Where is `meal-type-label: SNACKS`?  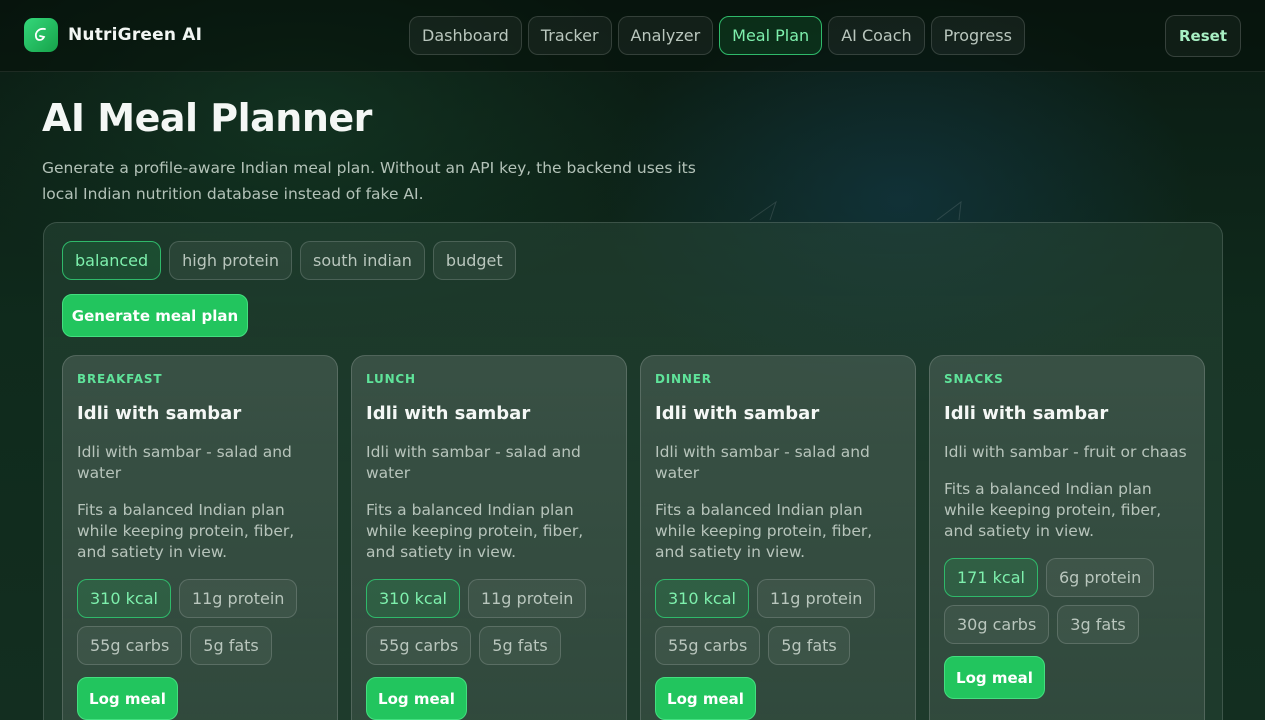 meal-type-label: SNACKS is located at coordinates (974, 379).